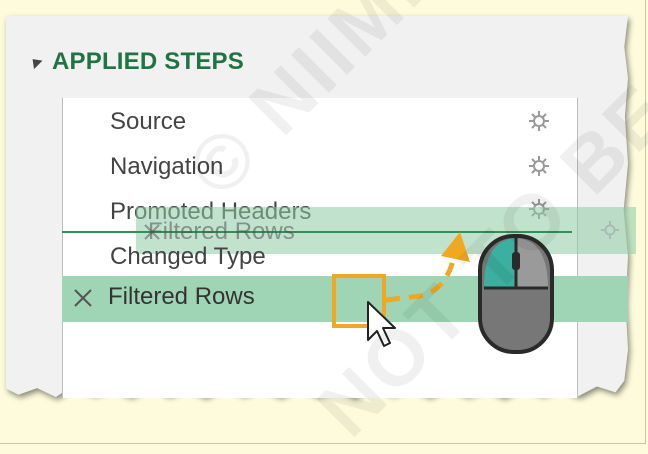 Image resolution: width=648 pixels, height=454 pixels. What do you see at coordinates (221, 231) in the screenshot?
I see `drag-ghost-label: Filtered Rows` at bounding box center [221, 231].